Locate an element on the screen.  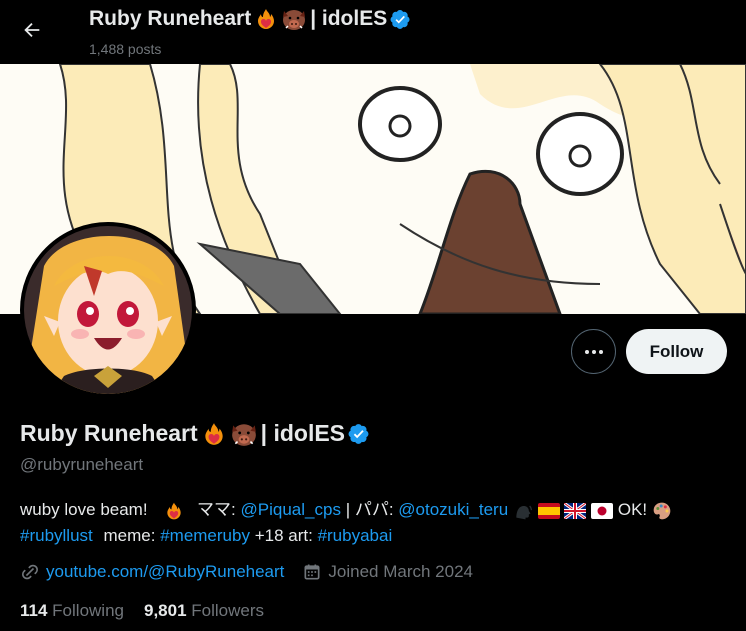
profile-handle: @rubyruneheart is located at coordinates (82, 464).